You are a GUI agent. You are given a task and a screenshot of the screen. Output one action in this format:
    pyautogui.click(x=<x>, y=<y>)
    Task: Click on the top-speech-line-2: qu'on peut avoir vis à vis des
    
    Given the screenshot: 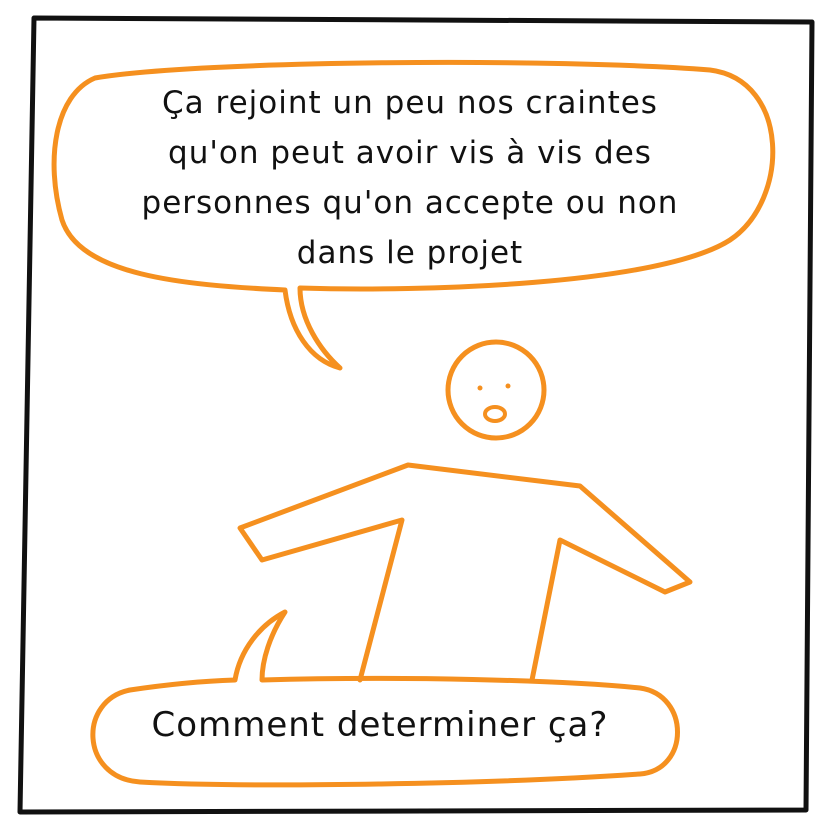 What is the action you would take?
    pyautogui.click(x=410, y=153)
    